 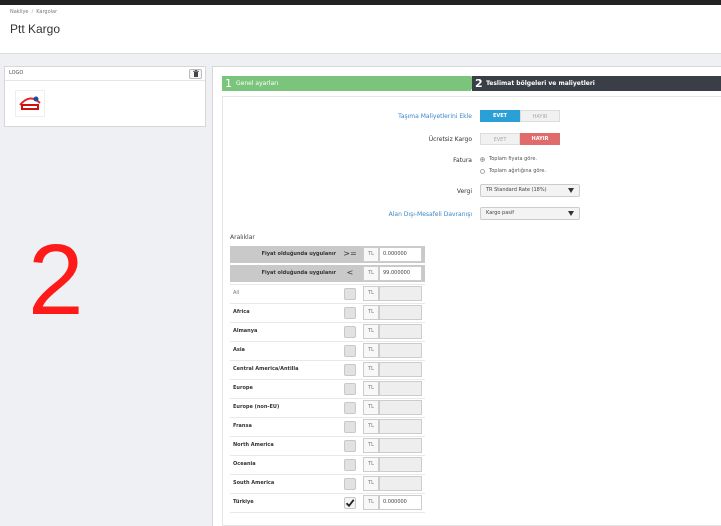 I want to click on region-name: Africa, so click(x=241, y=312).